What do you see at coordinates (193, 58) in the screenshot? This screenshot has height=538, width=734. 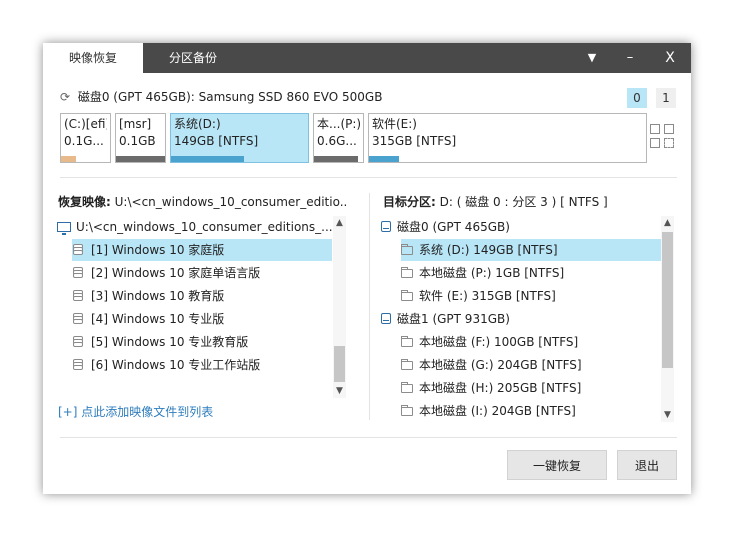 I see `tab-partition-backup: 分区备份` at bounding box center [193, 58].